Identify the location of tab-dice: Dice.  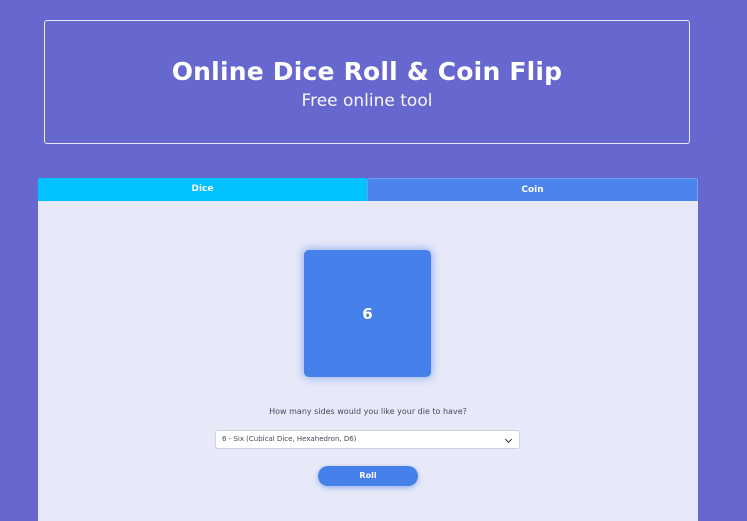
(202, 189).